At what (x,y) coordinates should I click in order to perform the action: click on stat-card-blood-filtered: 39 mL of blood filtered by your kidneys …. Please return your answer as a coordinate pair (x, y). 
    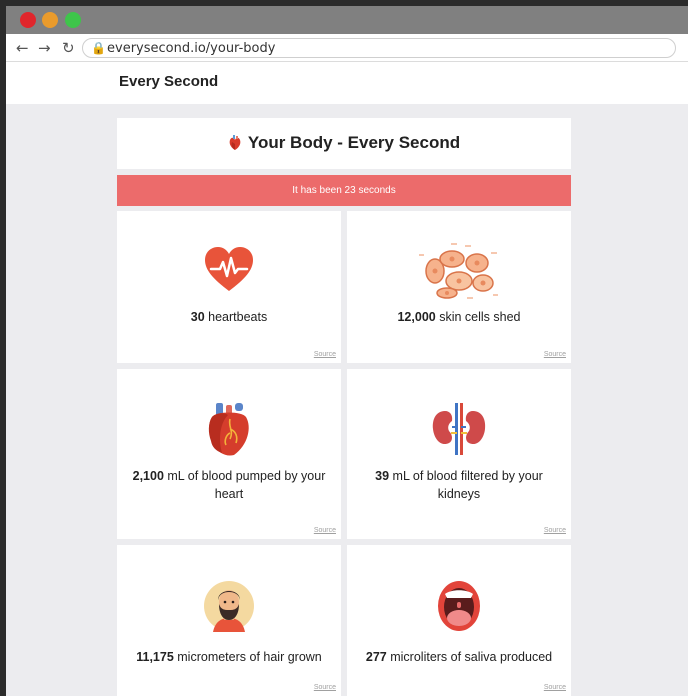
    Looking at the image, I should click on (459, 454).